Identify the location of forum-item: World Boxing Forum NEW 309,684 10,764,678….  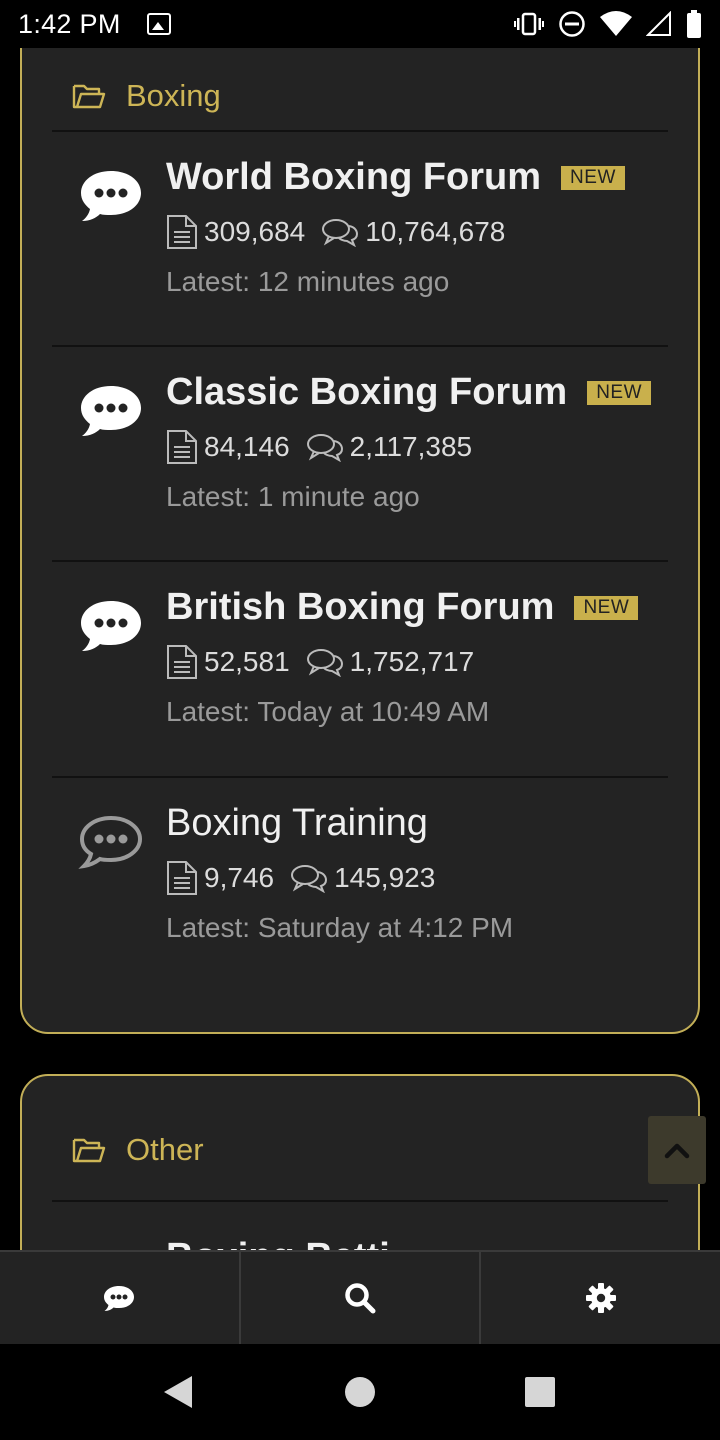
(362, 239).